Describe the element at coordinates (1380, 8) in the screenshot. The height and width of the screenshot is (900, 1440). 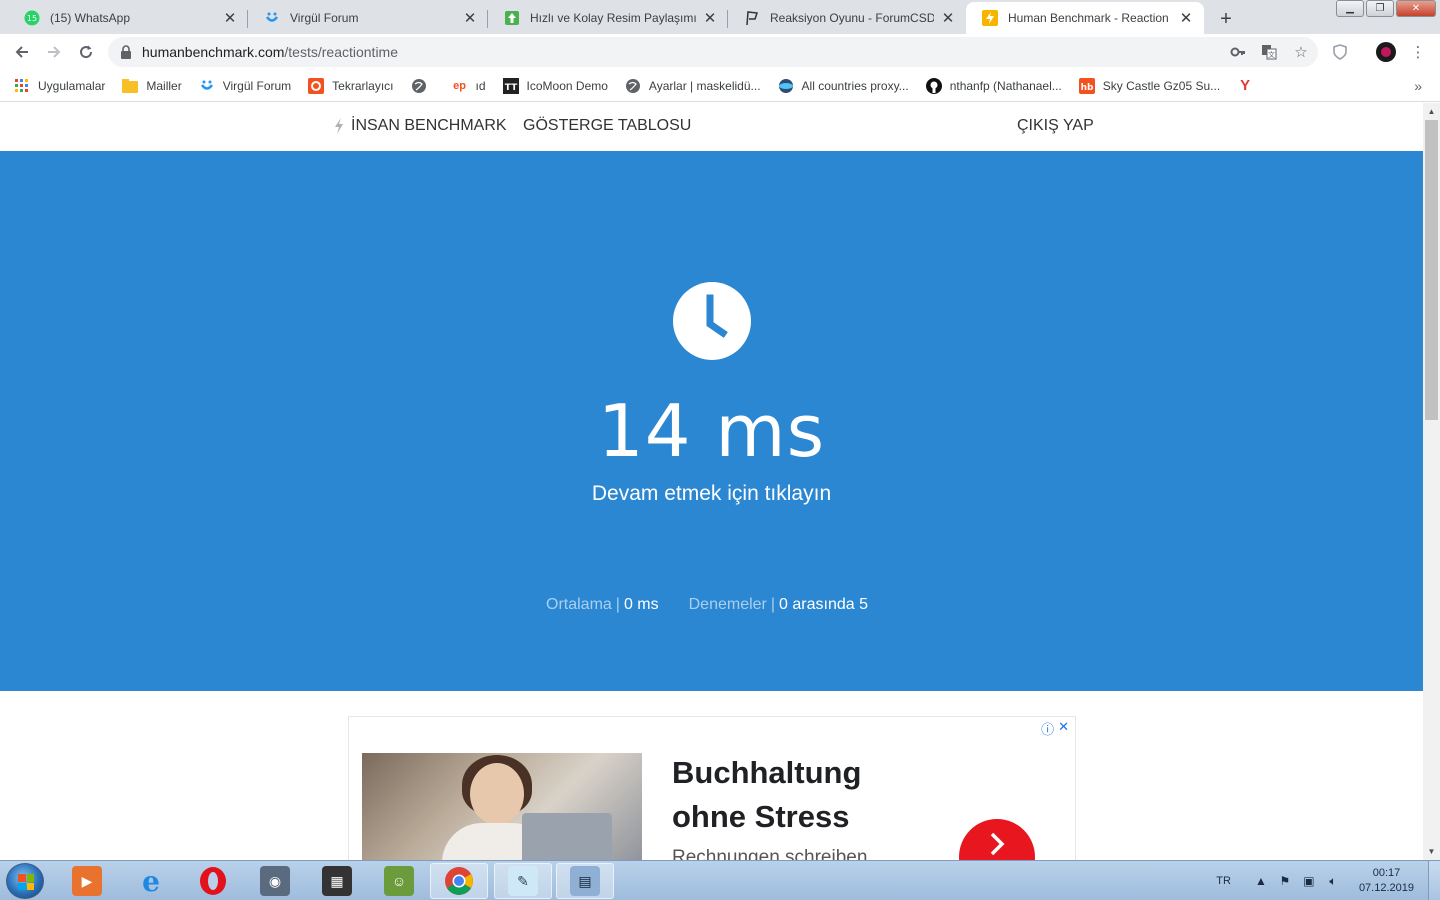
I see `restore-icon: ❐` at that location.